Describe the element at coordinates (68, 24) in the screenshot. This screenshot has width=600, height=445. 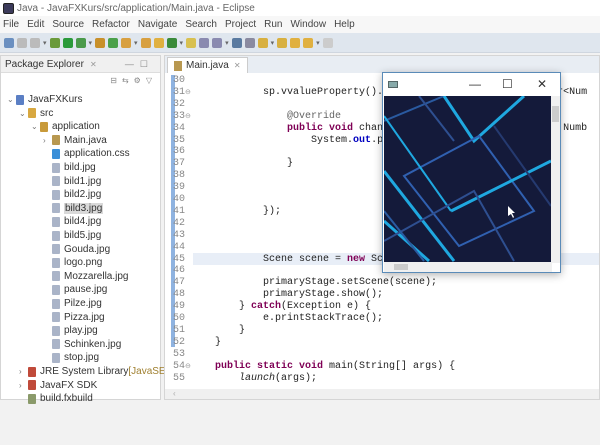
I see `menu-source: Source` at that location.